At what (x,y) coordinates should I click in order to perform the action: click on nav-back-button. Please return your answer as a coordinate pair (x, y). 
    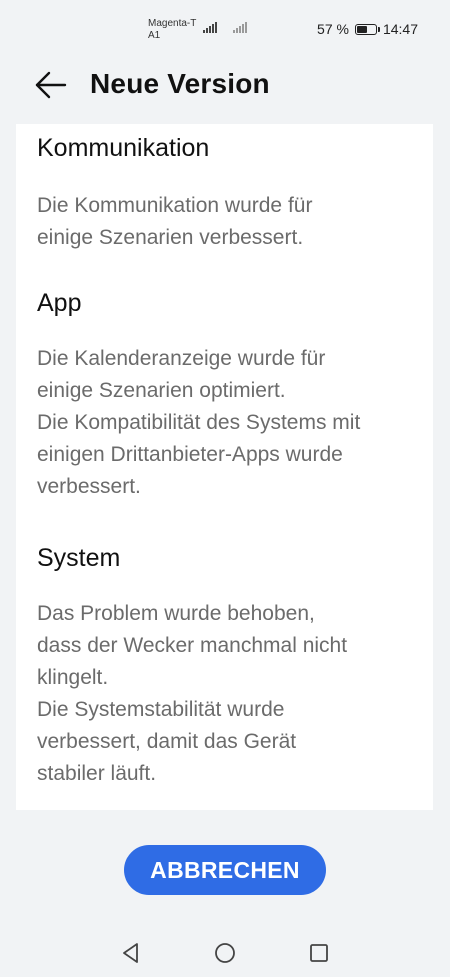
    Looking at the image, I should click on (131, 953).